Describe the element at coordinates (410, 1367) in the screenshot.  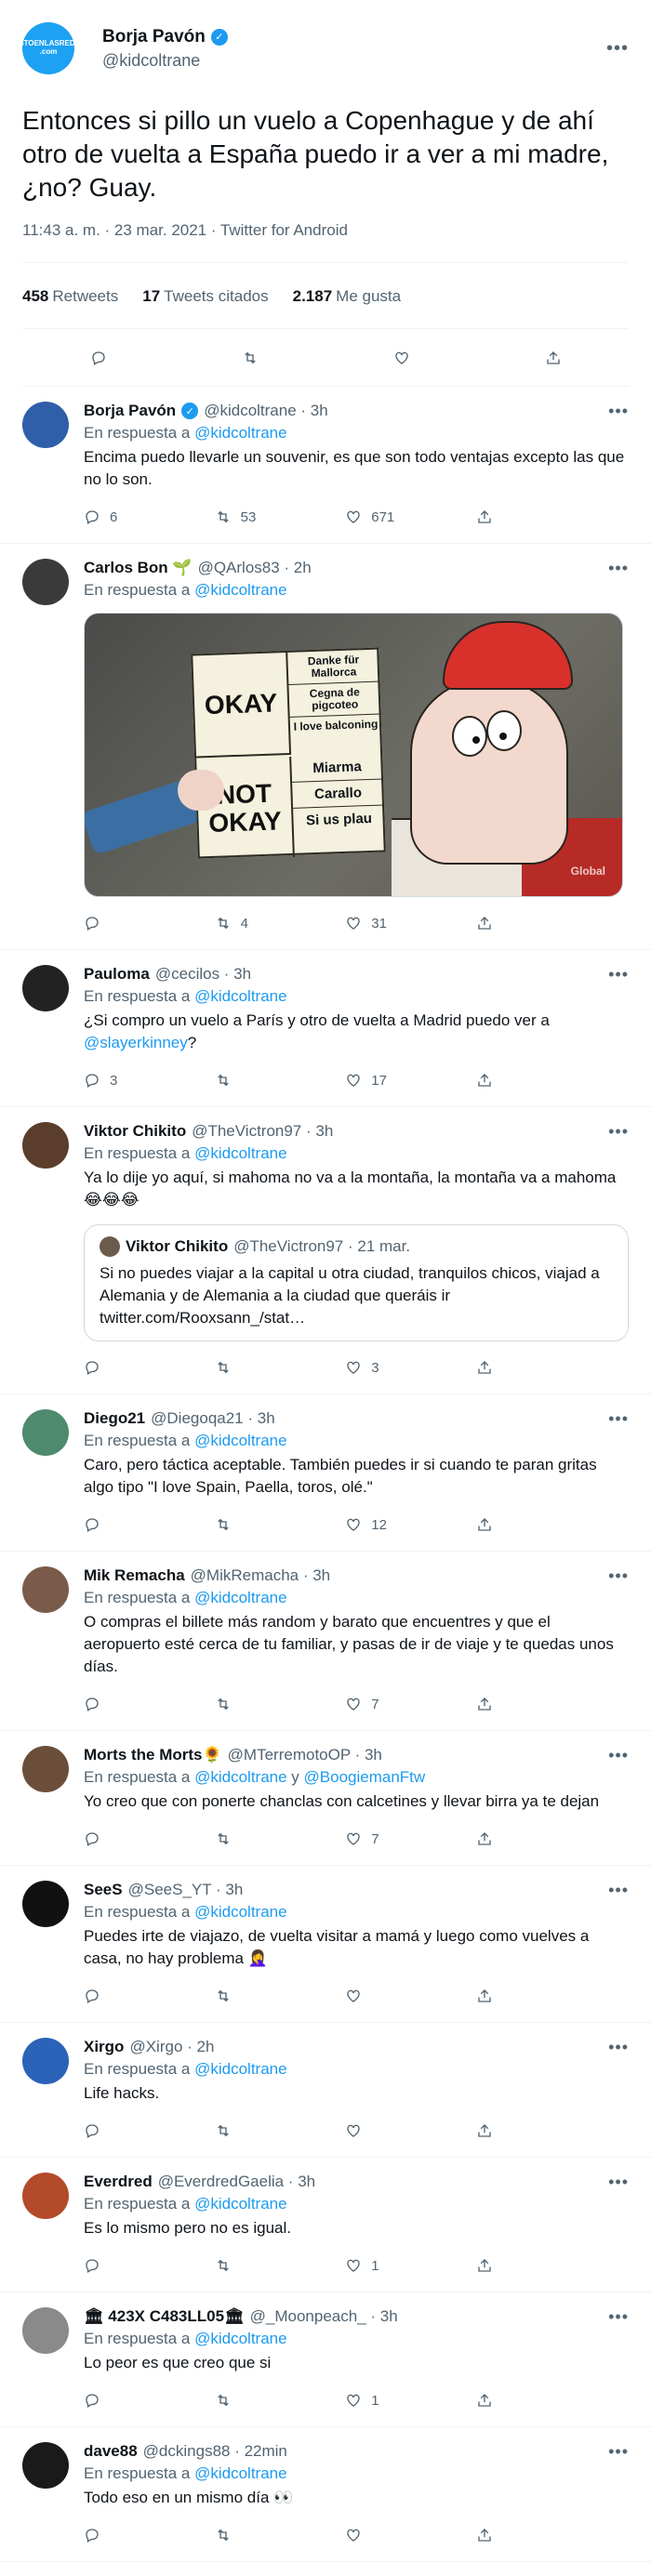
I see `like-button: 3` at that location.